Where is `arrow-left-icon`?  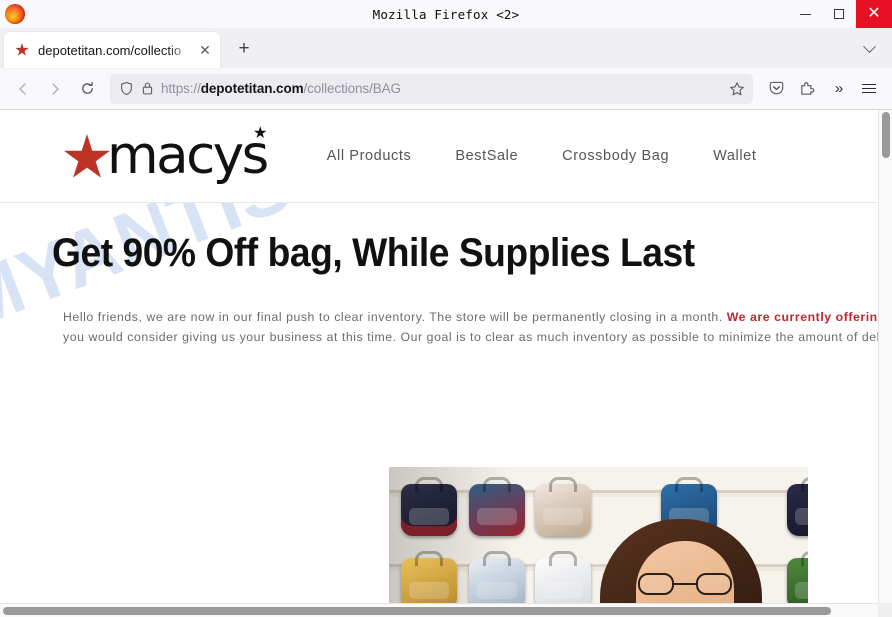
arrow-left-icon is located at coordinates (22, 88).